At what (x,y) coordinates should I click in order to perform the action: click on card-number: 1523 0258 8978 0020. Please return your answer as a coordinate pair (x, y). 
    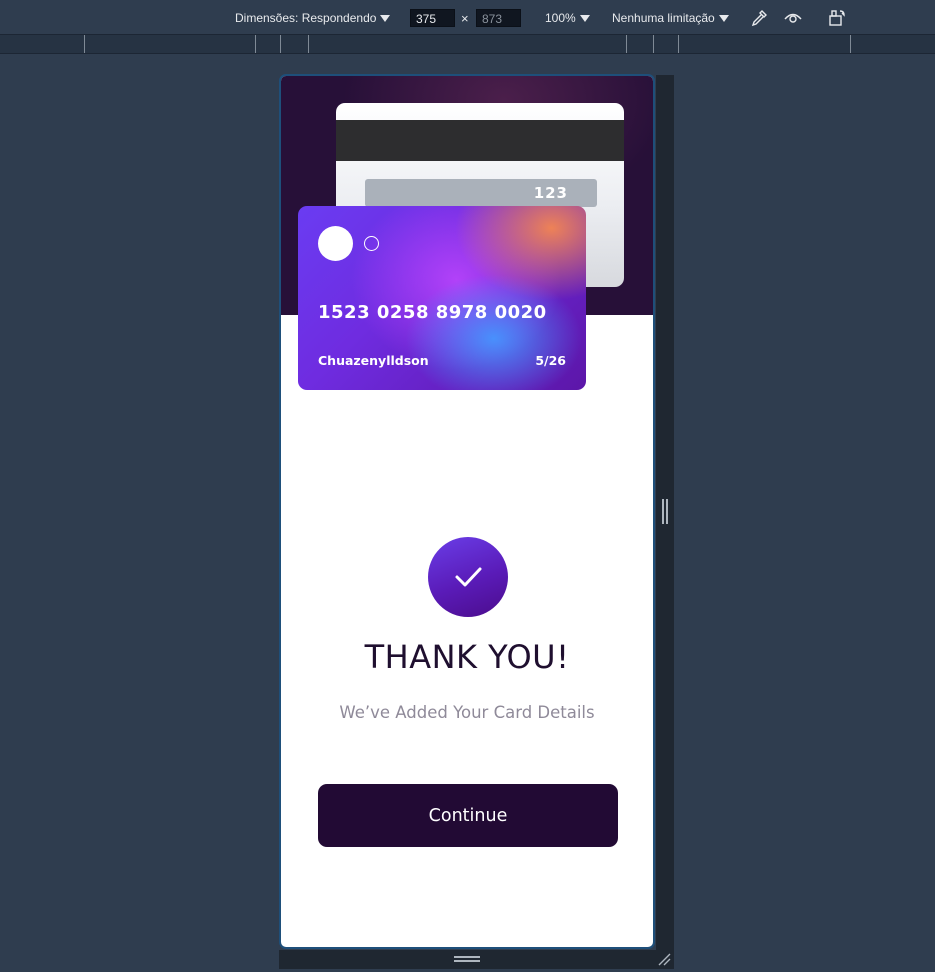
    Looking at the image, I should click on (432, 312).